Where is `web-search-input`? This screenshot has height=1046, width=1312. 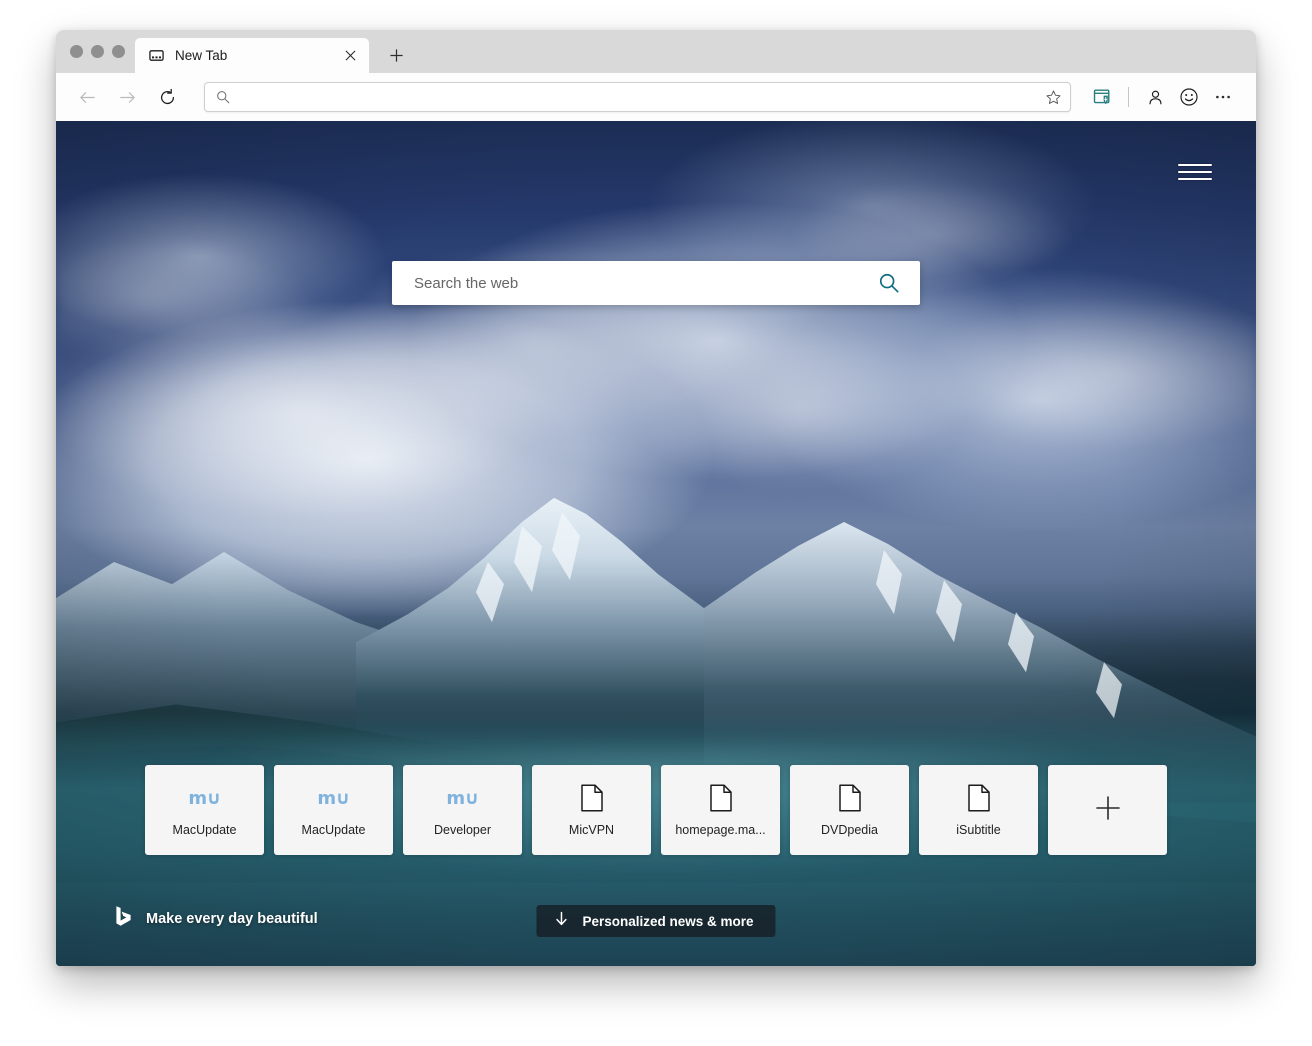
web-search-input is located at coordinates (645, 283).